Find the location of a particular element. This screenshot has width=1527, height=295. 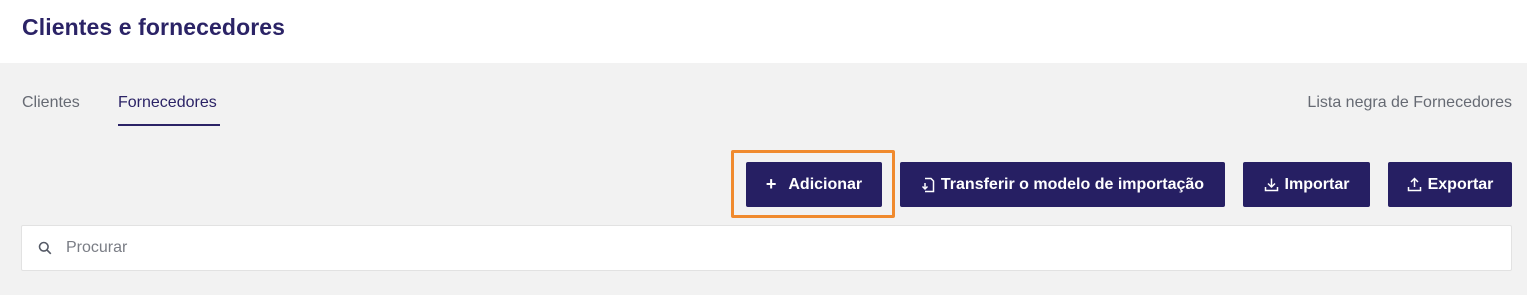

upload-icon is located at coordinates (1414, 184).